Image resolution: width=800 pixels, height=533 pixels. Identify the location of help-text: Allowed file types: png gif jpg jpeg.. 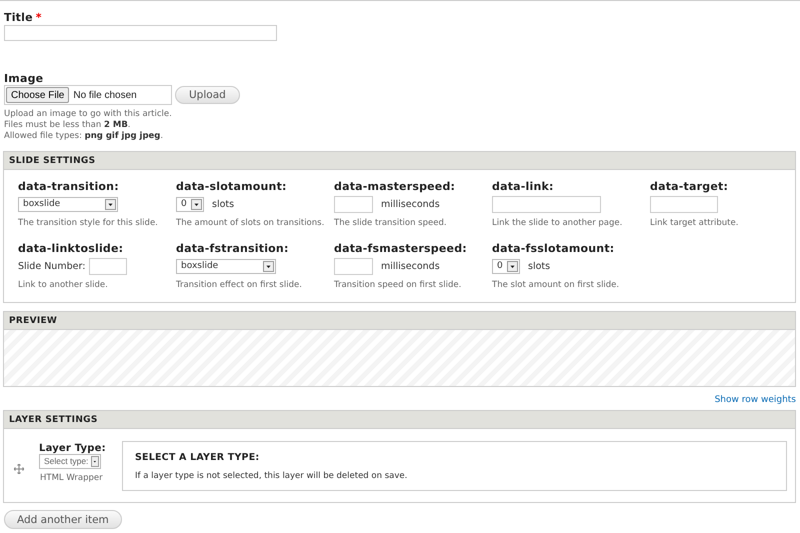
(84, 136).